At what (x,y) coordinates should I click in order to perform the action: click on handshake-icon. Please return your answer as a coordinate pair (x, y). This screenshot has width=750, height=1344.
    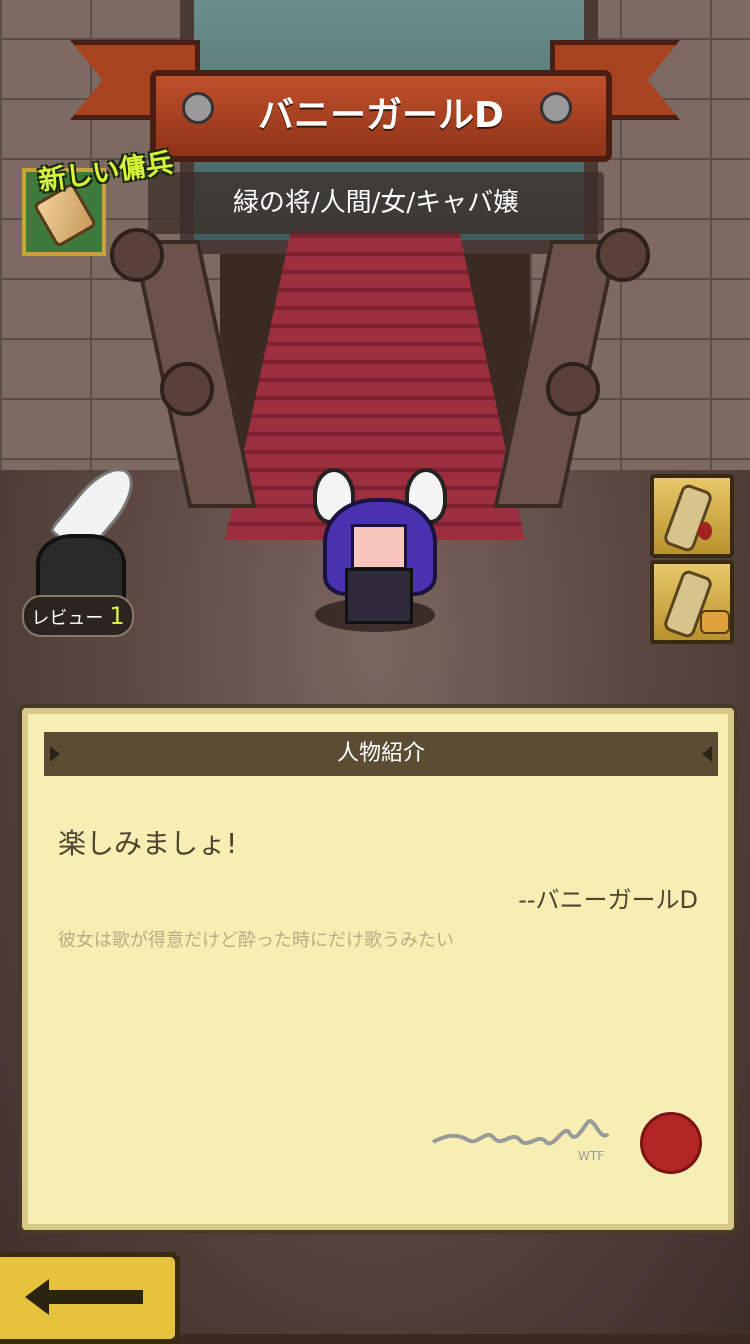
    Looking at the image, I should click on (715, 622).